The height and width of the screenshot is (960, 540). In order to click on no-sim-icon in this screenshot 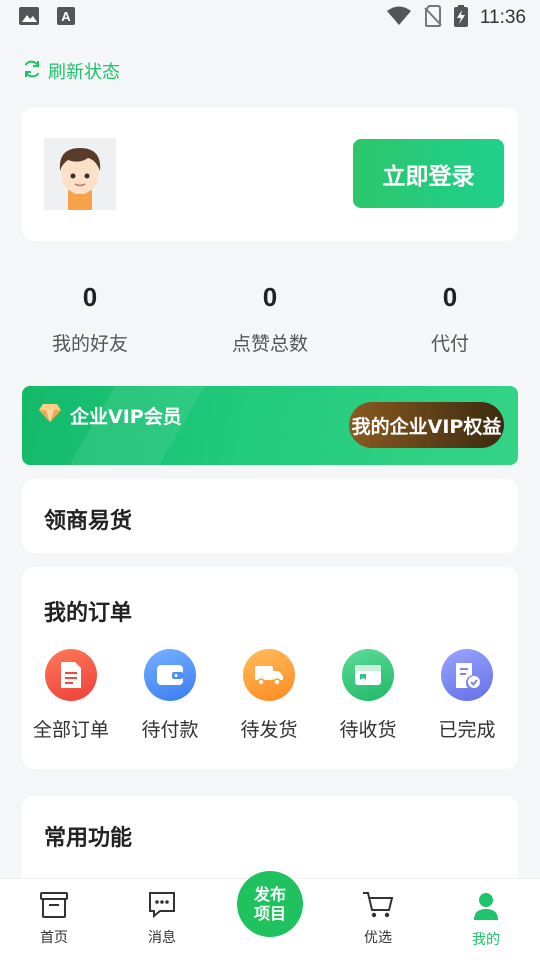, I will do `click(433, 18)`.